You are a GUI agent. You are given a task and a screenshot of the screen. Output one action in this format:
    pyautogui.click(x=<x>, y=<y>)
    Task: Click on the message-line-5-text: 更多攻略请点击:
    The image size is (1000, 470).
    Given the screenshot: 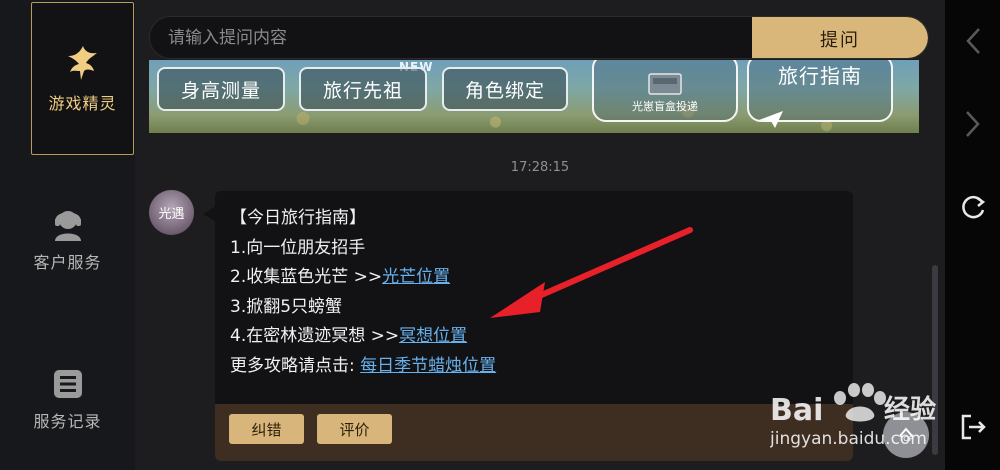 What is the action you would take?
    pyautogui.click(x=295, y=365)
    